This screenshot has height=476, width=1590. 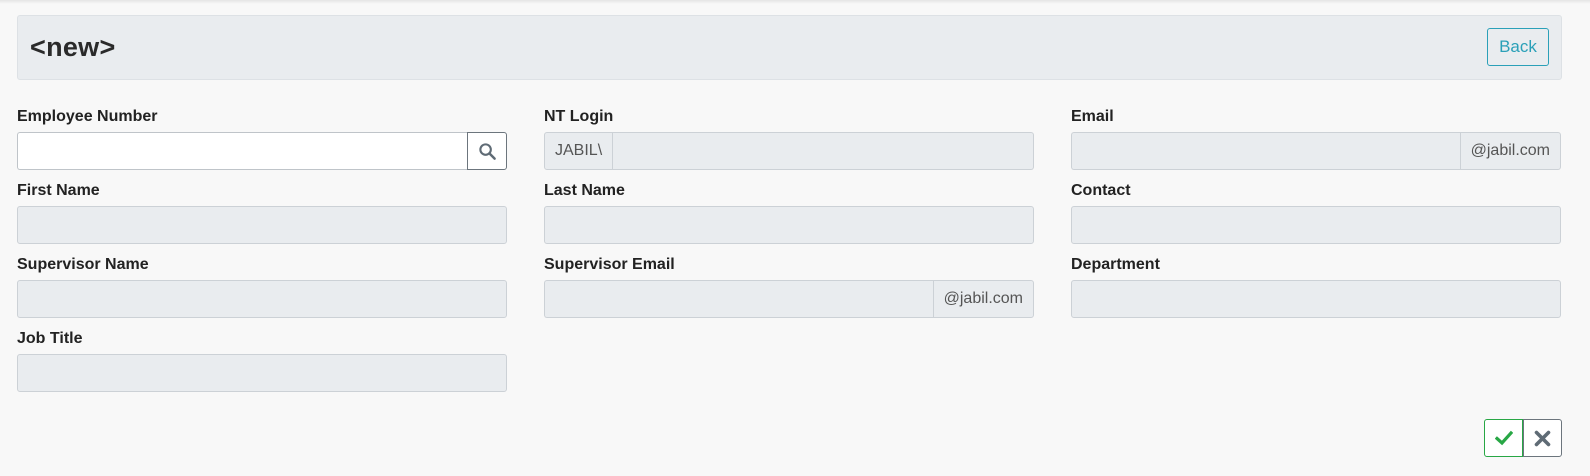 I want to click on nt-login-field: NT Login JABIL\, so click(x=789, y=139).